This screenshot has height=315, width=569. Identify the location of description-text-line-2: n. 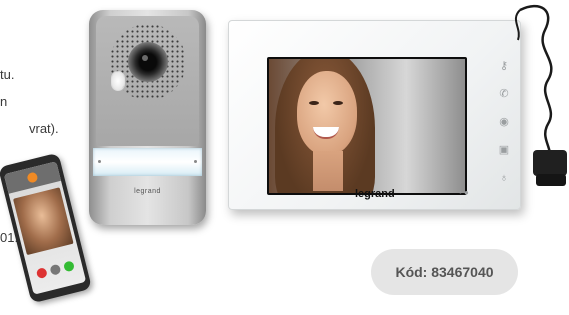
(4, 101).